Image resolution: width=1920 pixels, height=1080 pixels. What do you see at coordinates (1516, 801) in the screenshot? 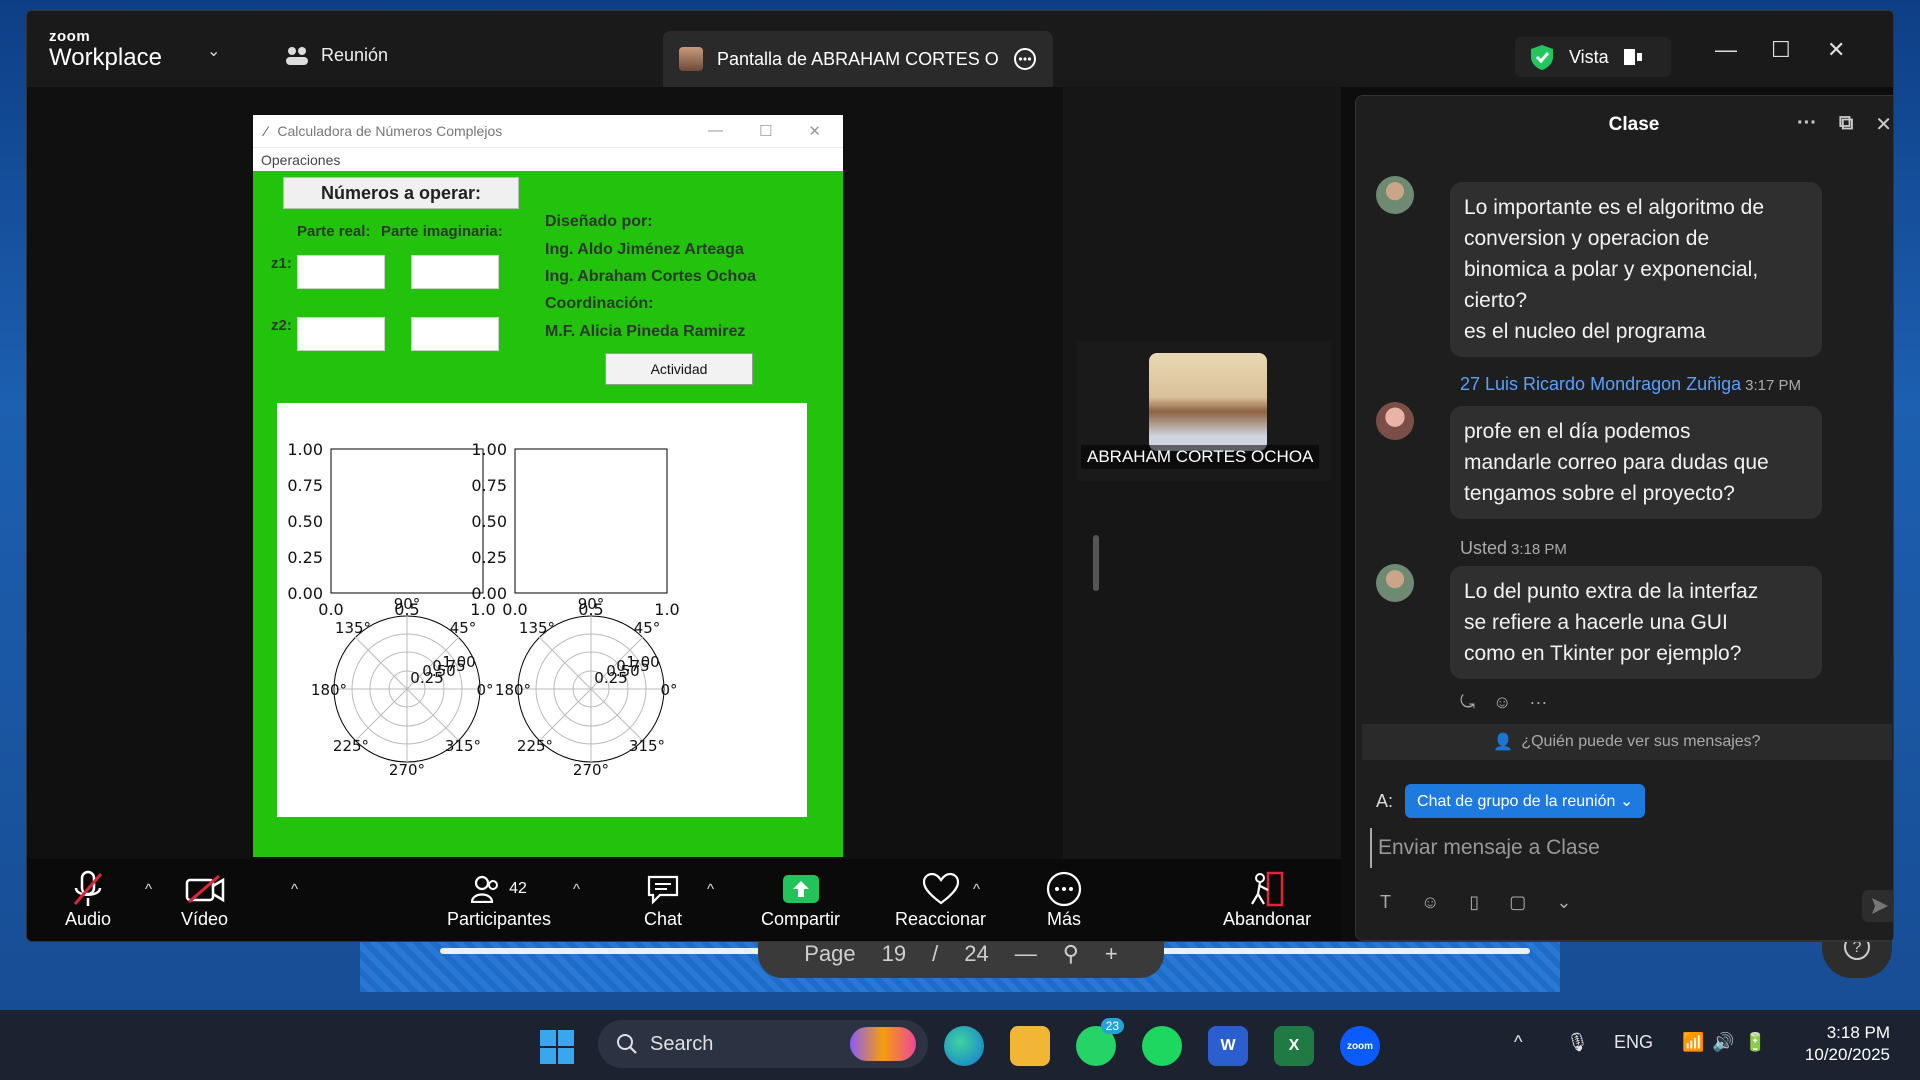
I see `recipient-name: Chat de grupo de la reunión` at bounding box center [1516, 801].